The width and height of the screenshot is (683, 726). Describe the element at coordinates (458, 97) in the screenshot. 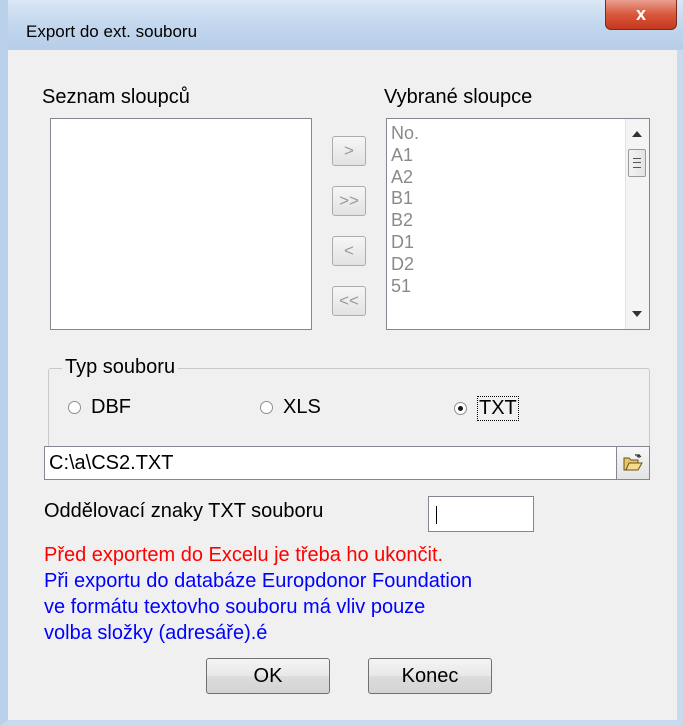

I see `selected-columns-label: Vybrané sloupce` at that location.